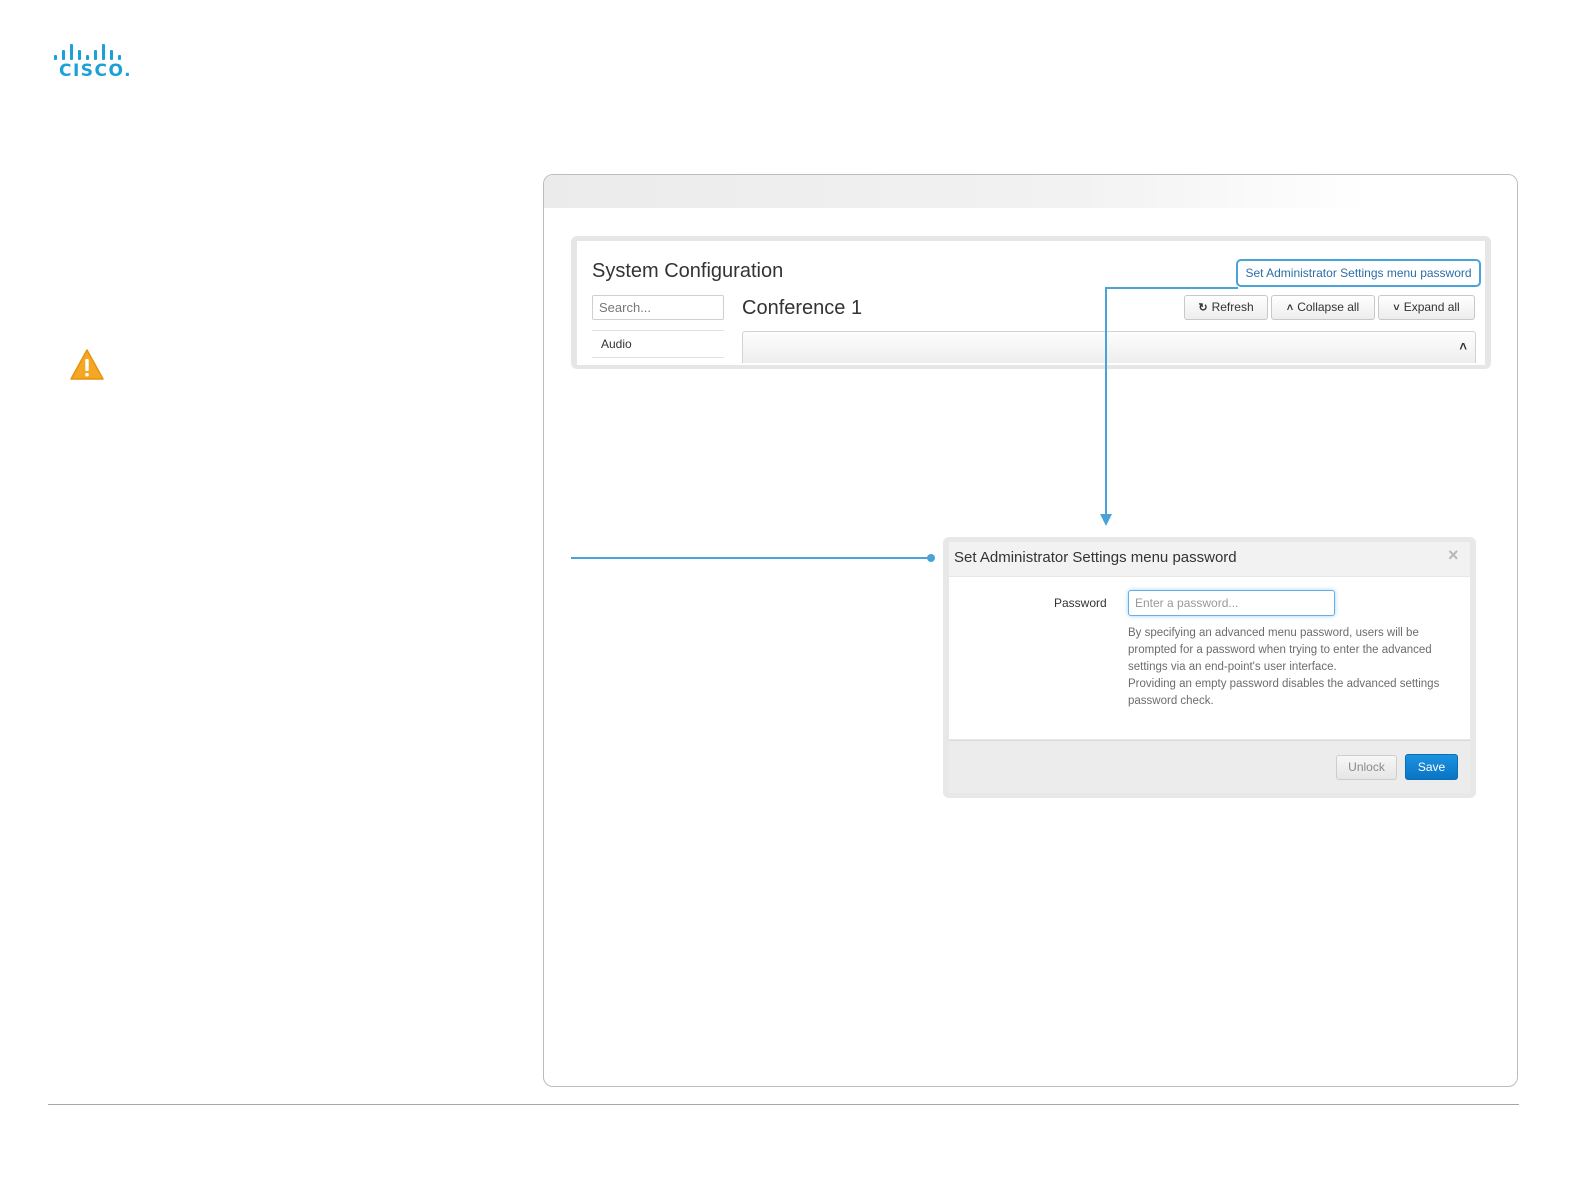 This screenshot has height=1191, width=1584. Describe the element at coordinates (658, 344) in the screenshot. I see `sidebar-item-audio: Audio` at that location.